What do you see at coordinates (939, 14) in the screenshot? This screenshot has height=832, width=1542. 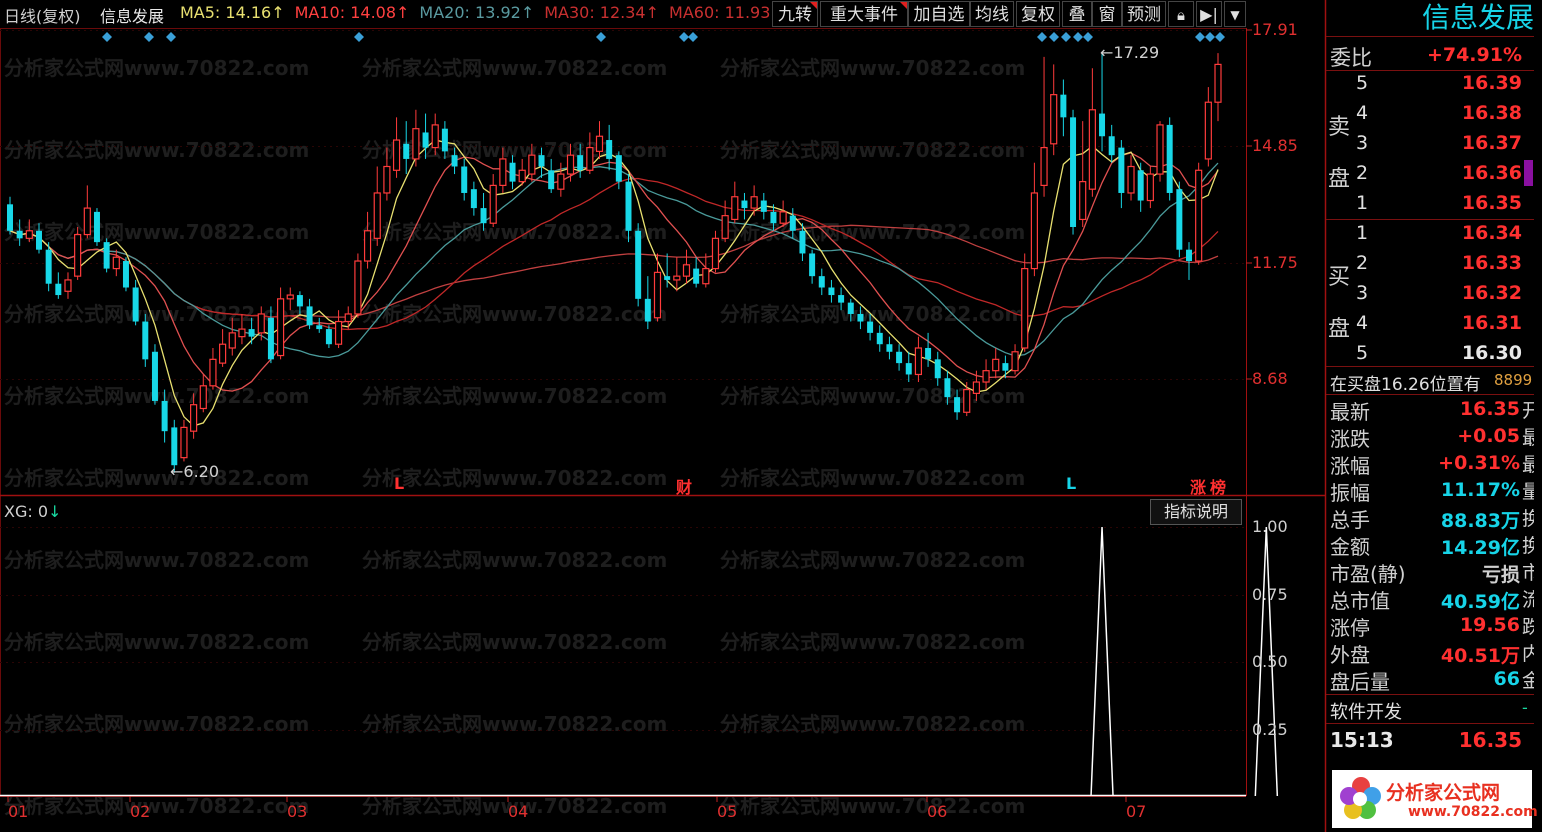 I see `toolbar-button: 加自选` at bounding box center [939, 14].